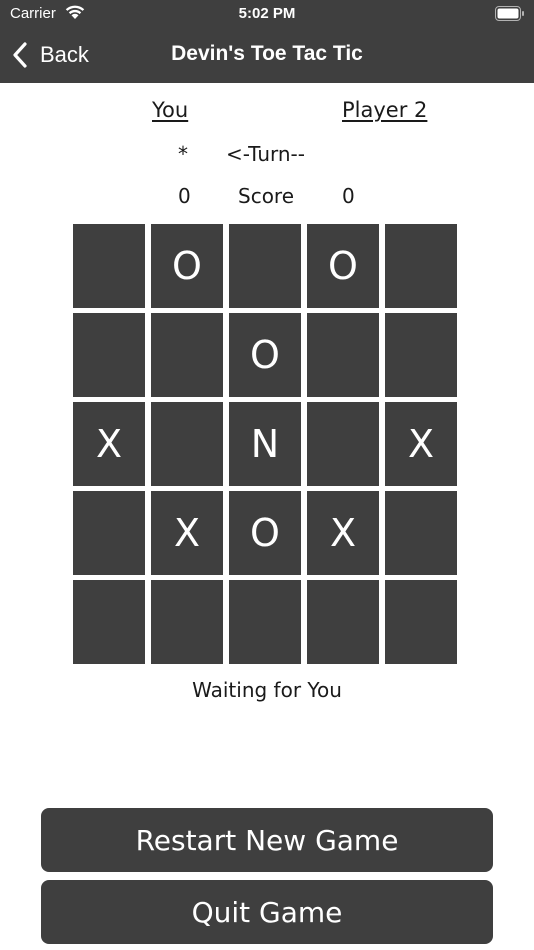 Image resolution: width=534 pixels, height=950 pixels. I want to click on player-1-name: You, so click(170, 110).